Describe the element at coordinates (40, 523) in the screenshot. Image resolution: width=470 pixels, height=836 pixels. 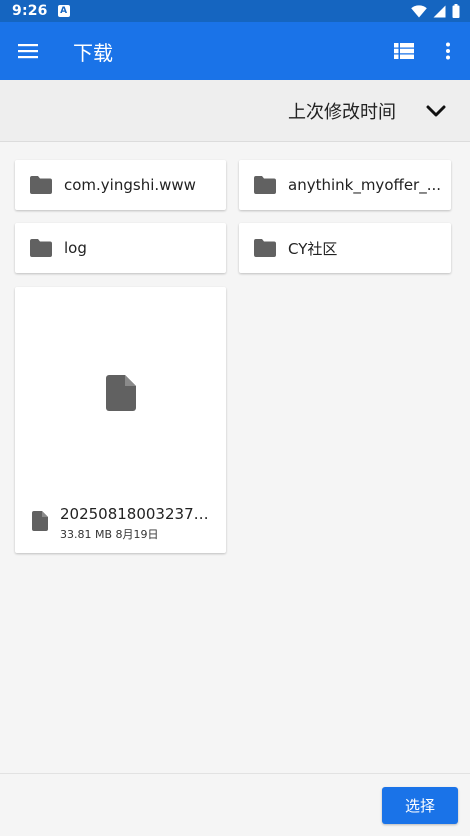
I see `file-type-icon` at that location.